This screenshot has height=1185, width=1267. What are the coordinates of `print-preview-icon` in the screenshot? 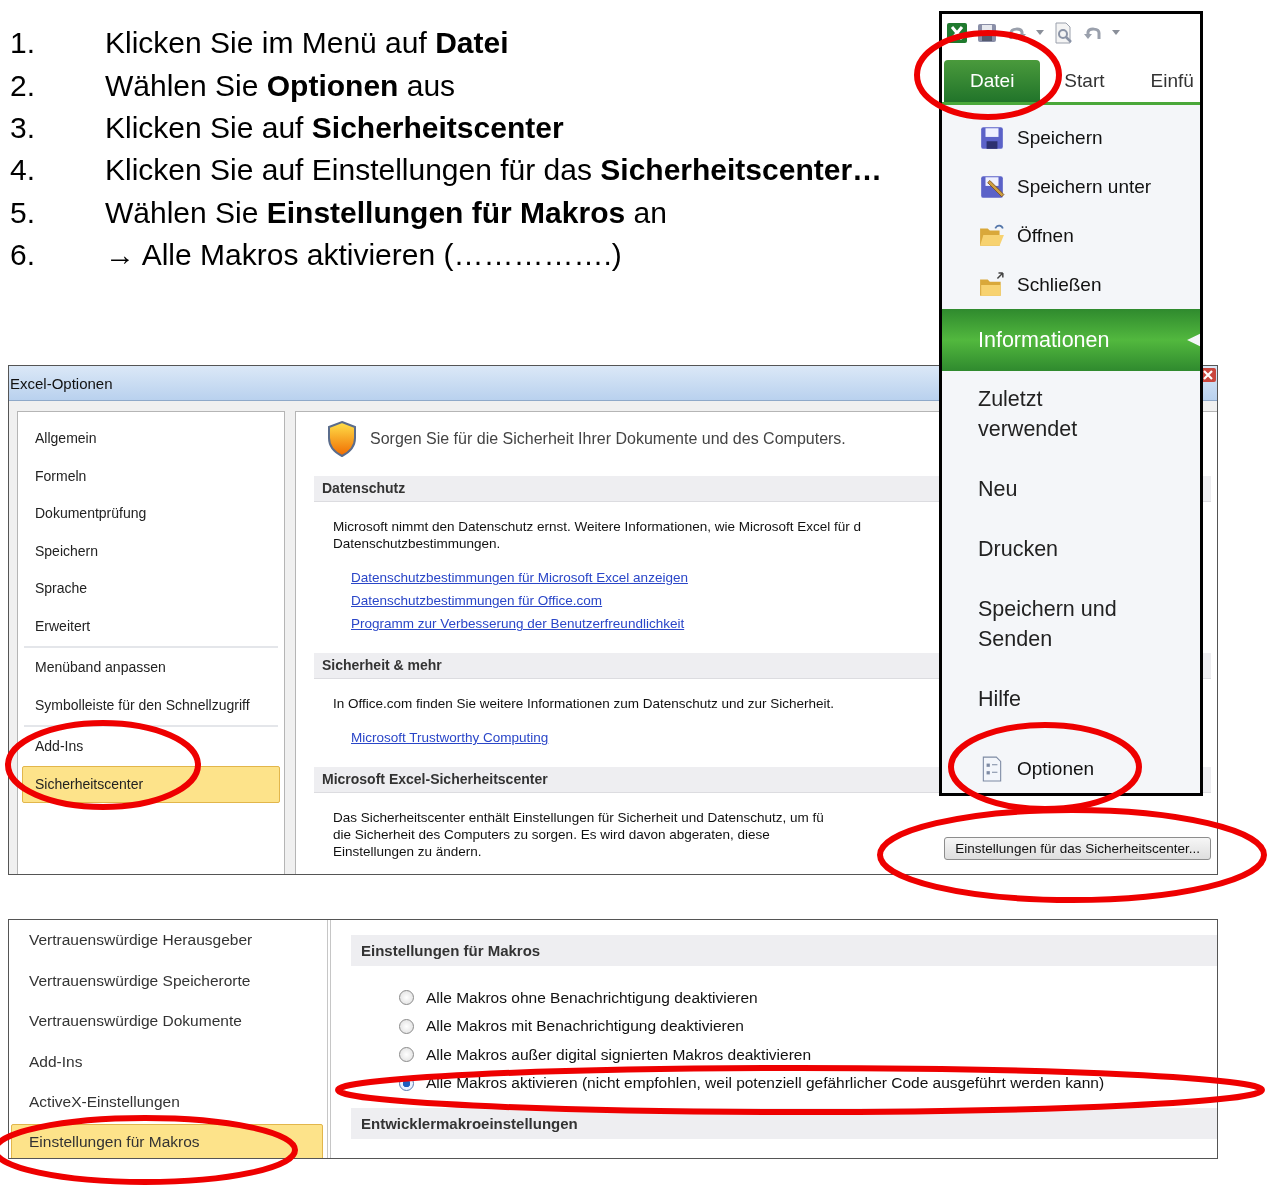 It's located at (1063, 33).